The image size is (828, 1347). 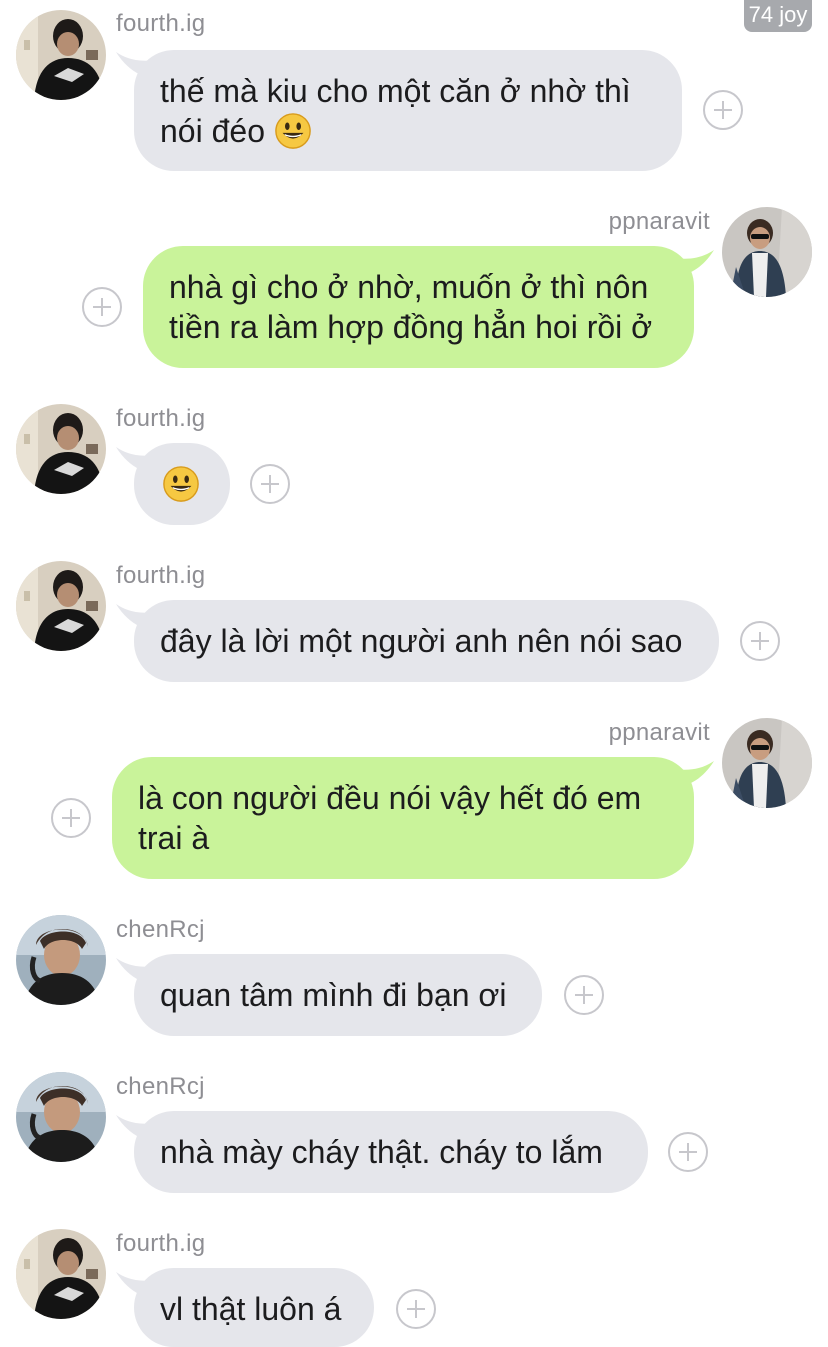 I want to click on message-text: nhà mày cháy thật. cháy to lắm, so click(x=381, y=1152).